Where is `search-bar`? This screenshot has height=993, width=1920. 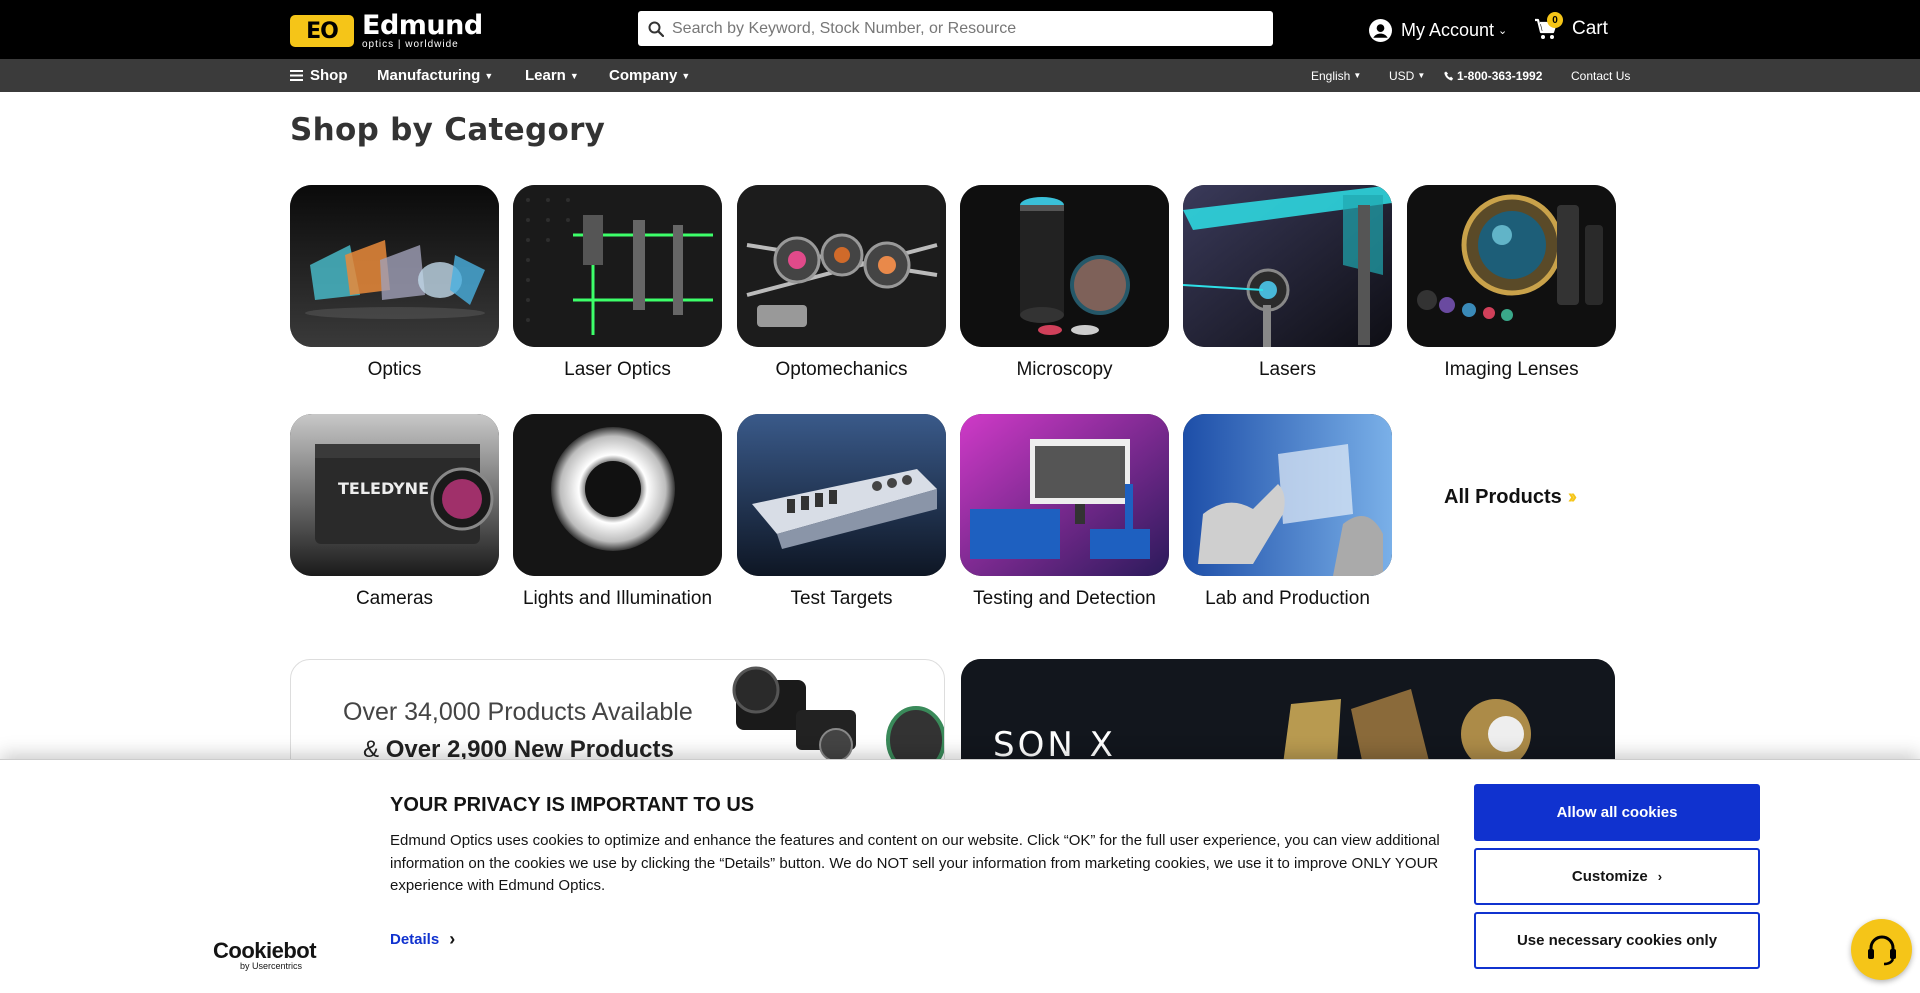
search-bar is located at coordinates (955, 28).